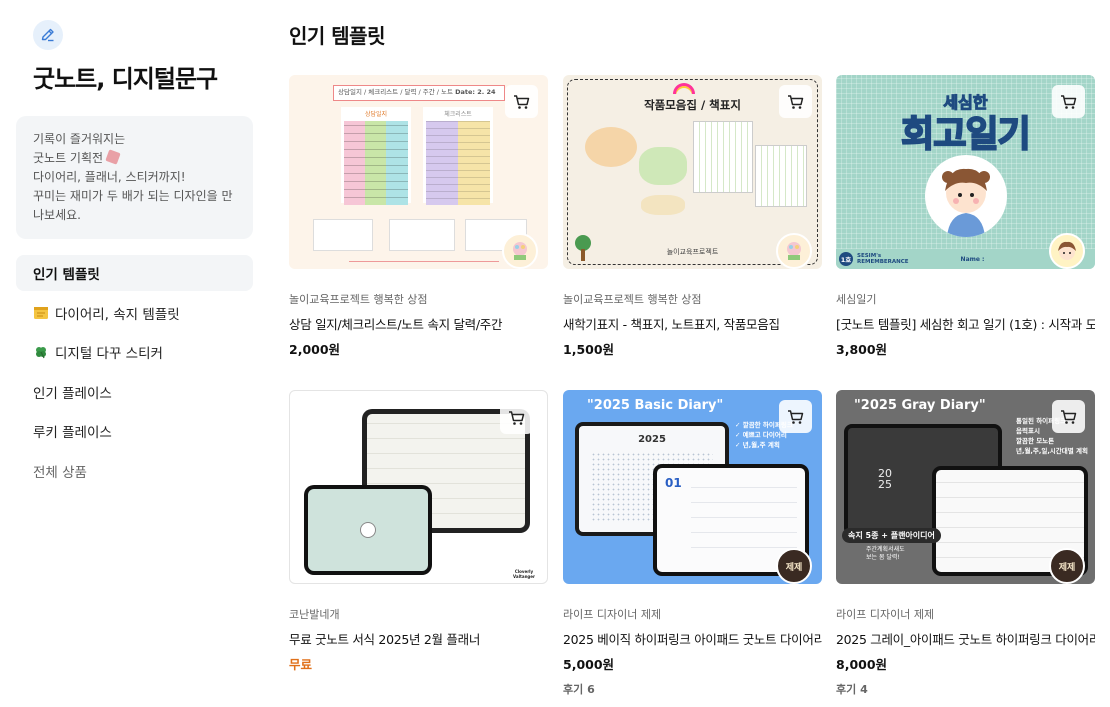 This screenshot has width=1110, height=707. I want to click on product-title: 2025 그레이_아이패드 굿노트 하이퍼링크 다이어리, so click(965, 638).